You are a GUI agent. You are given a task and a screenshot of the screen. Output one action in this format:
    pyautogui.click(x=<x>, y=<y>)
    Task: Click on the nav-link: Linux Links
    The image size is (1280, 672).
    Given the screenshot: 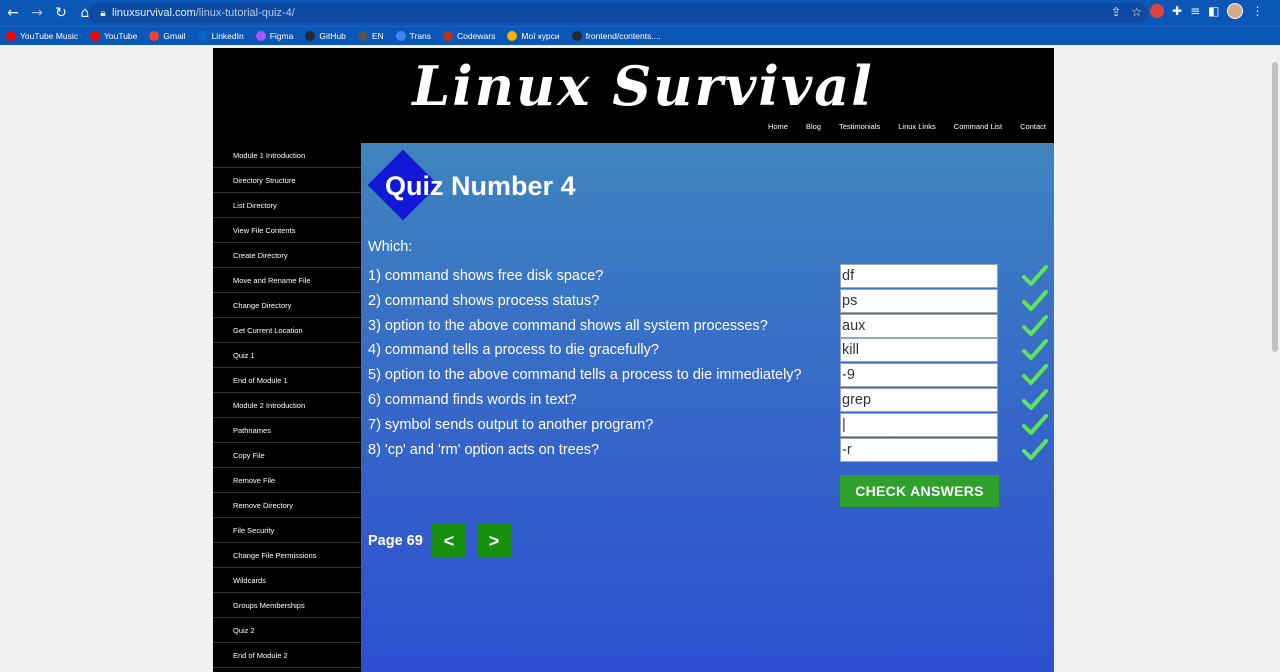 What is the action you would take?
    pyautogui.click(x=917, y=126)
    